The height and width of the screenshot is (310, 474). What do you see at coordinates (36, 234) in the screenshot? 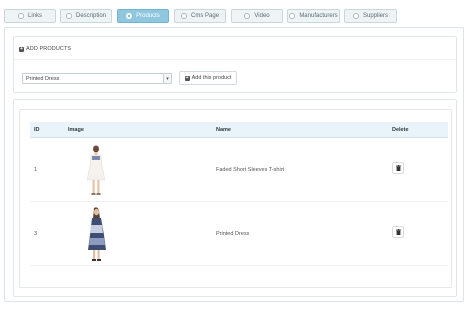
I see `product-id: 3` at bounding box center [36, 234].